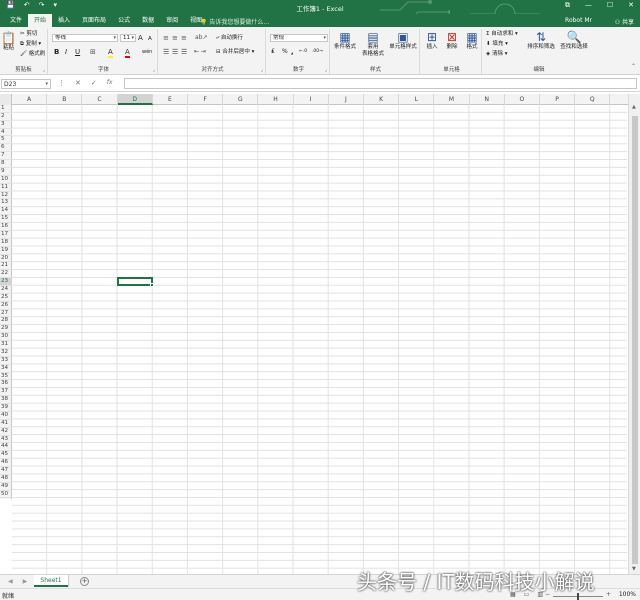  What do you see at coordinates (56, 52) in the screenshot?
I see `bold-button: B` at bounding box center [56, 52].